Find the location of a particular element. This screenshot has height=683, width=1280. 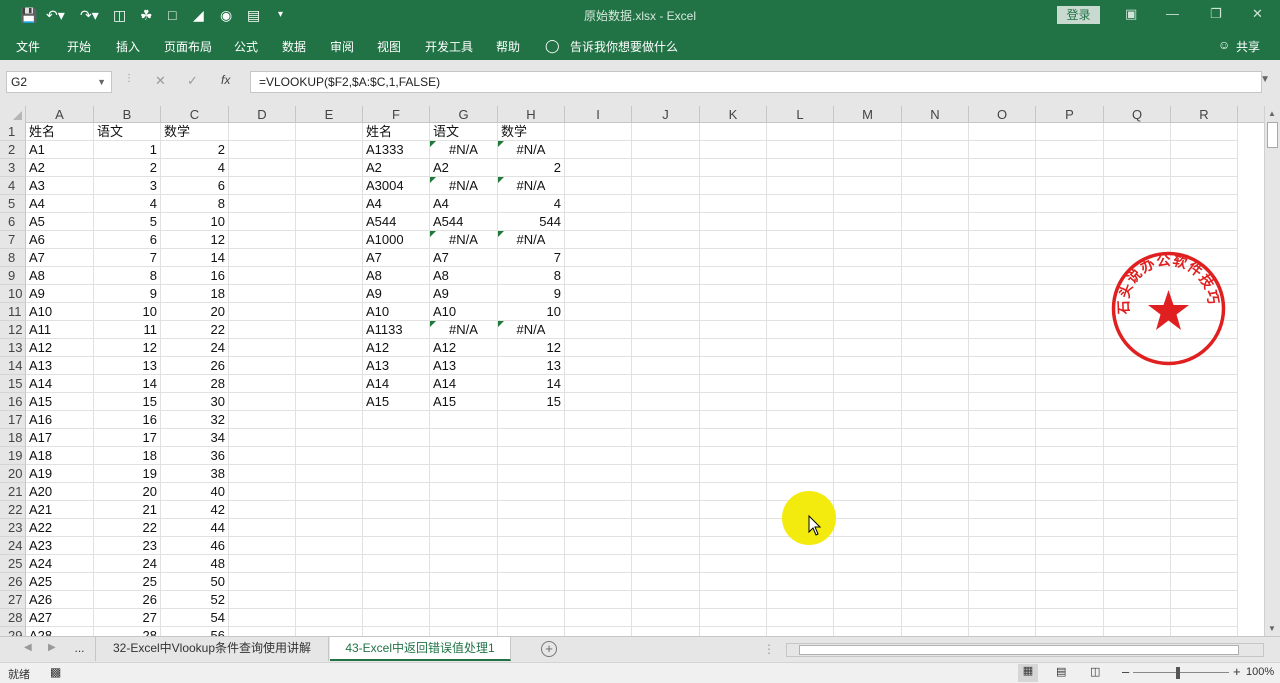

column-header-j: J is located at coordinates (666, 114).